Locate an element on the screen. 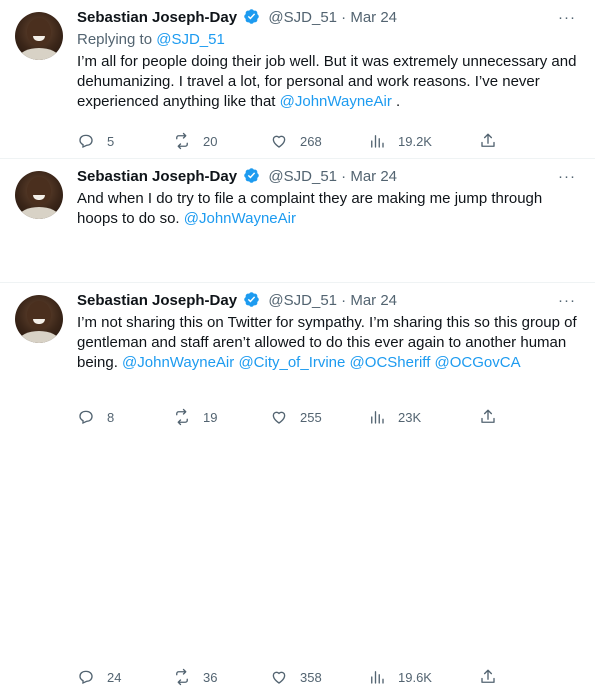  retweet-button: 20 is located at coordinates (195, 141).